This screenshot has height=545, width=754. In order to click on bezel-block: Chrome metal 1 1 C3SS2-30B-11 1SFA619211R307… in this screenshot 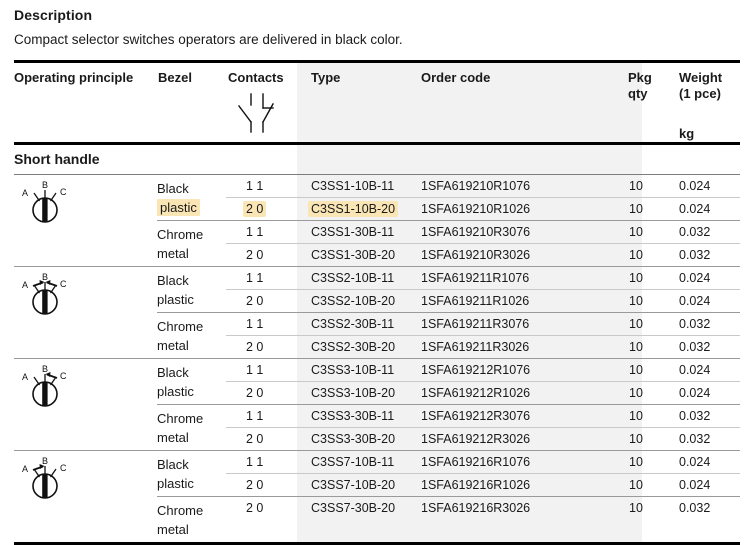, I will do `click(448, 335)`.